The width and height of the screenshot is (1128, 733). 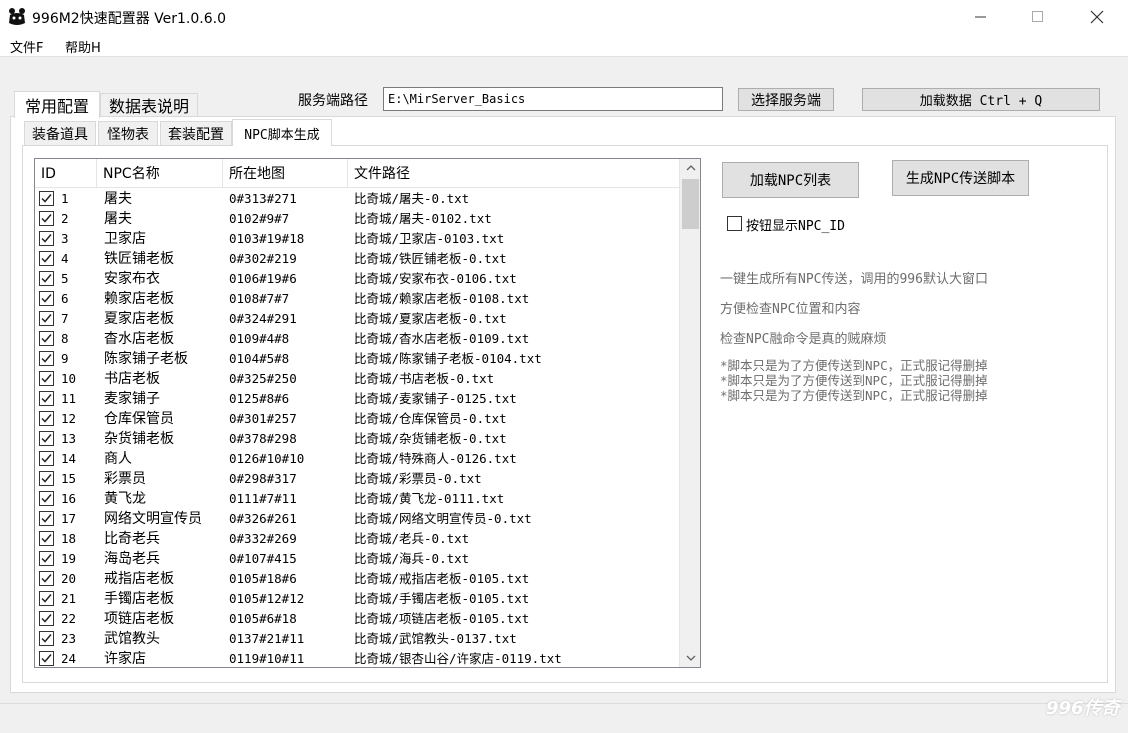 What do you see at coordinates (790, 180) in the screenshot?
I see `load-npc-list-button: 加载NPC列表` at bounding box center [790, 180].